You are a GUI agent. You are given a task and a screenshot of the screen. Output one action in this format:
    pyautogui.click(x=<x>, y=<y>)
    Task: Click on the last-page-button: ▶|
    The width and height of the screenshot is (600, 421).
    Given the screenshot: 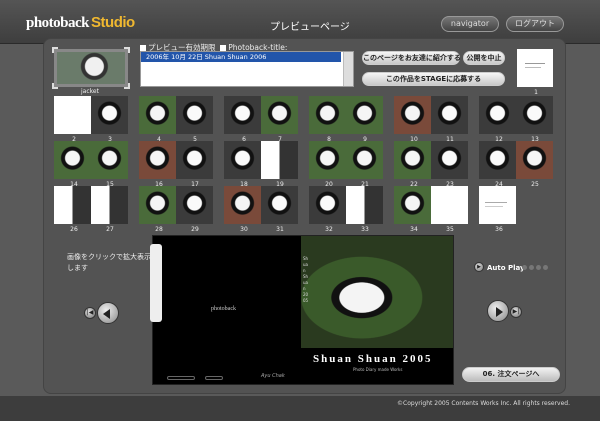 What is the action you would take?
    pyautogui.click(x=516, y=312)
    